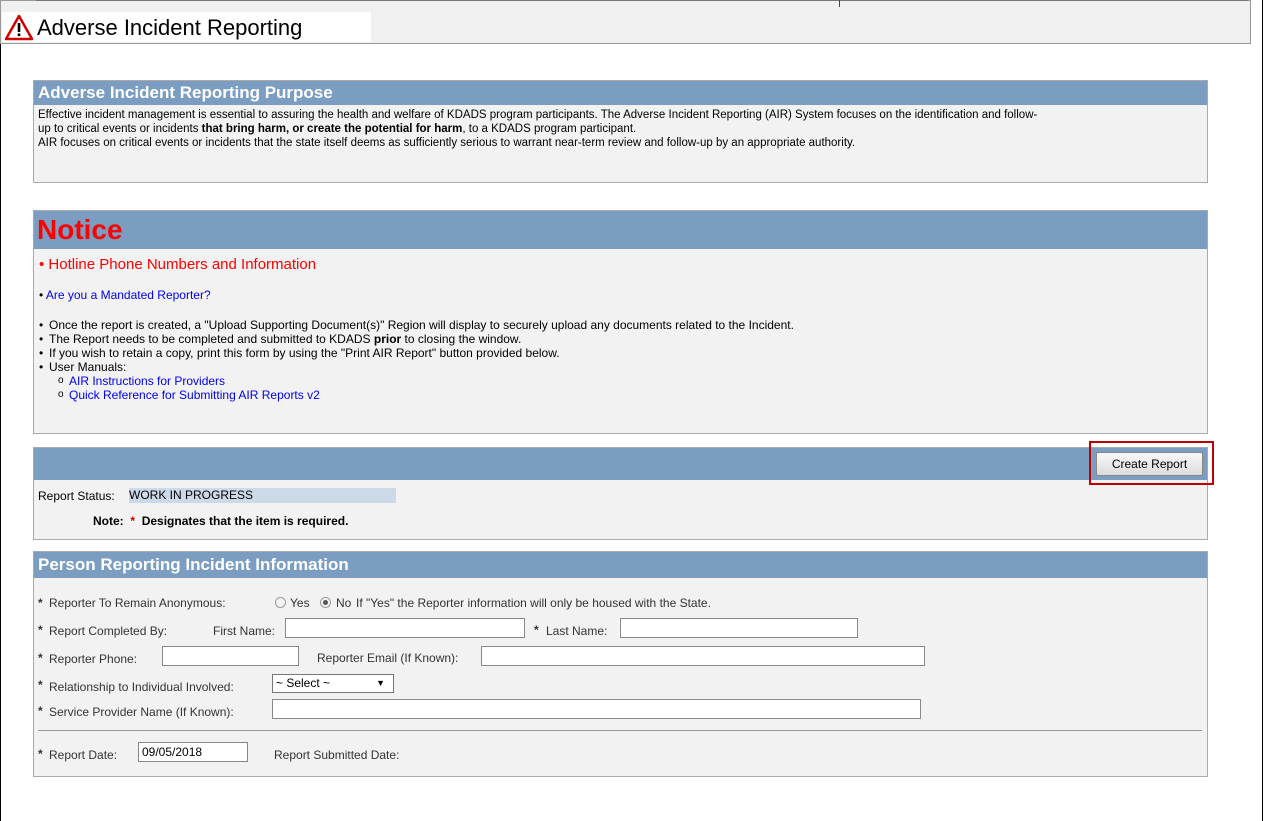 The image size is (1265, 821). Describe the element at coordinates (337, 755) in the screenshot. I see `submitted-date-label: Report Submitted Date:` at that location.